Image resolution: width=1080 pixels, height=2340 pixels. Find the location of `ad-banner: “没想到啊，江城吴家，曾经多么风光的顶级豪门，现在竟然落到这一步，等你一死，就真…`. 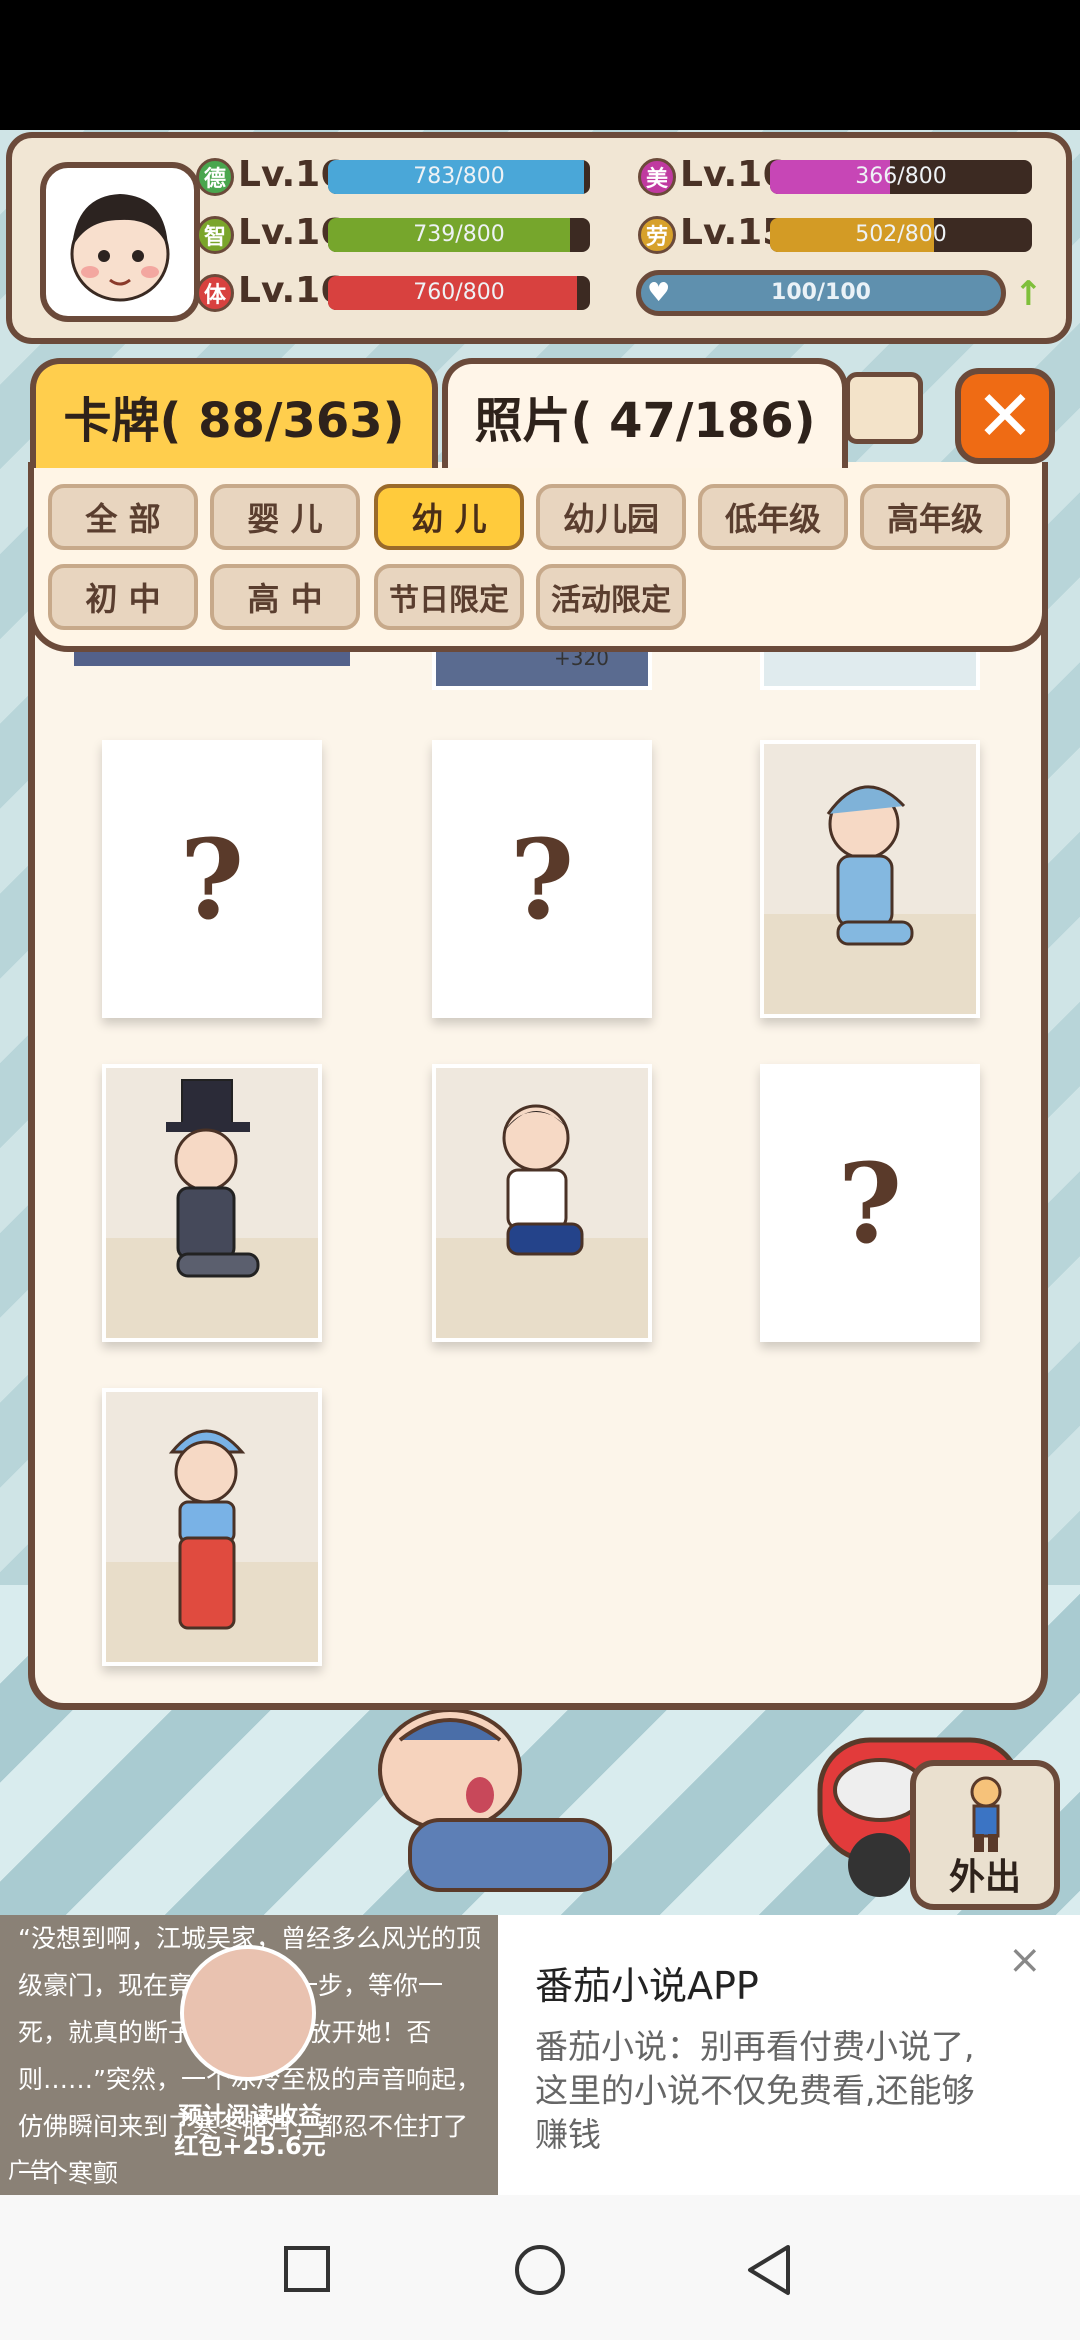

ad-banner: “没想到啊，江城吴家，曾经多么风光的顶级豪门，现在竟然落到这一步，等你一死，就真… is located at coordinates (540, 2055).